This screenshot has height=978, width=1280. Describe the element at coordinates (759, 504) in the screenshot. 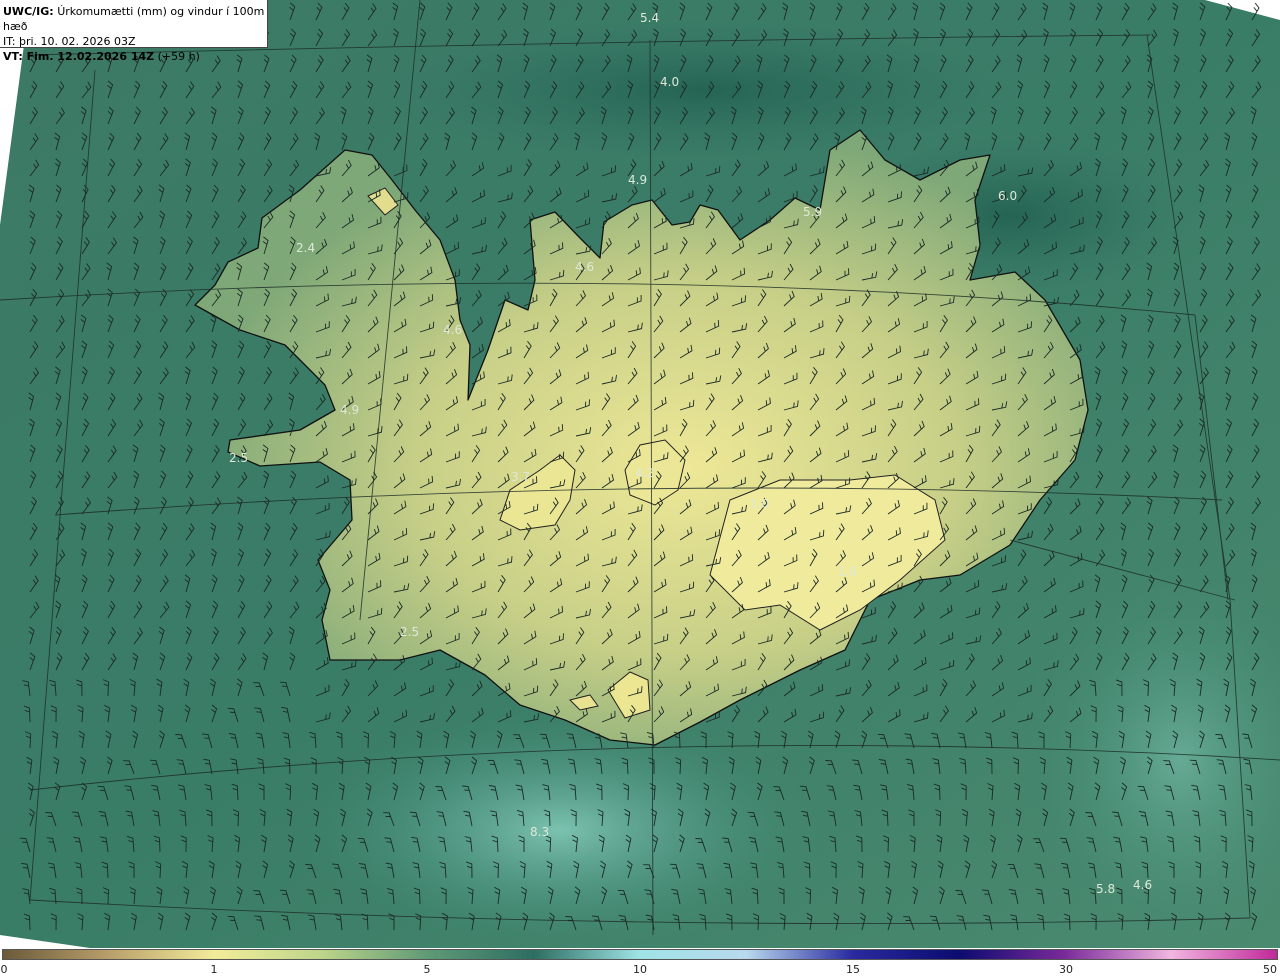

I see `value-label: 1.0` at that location.